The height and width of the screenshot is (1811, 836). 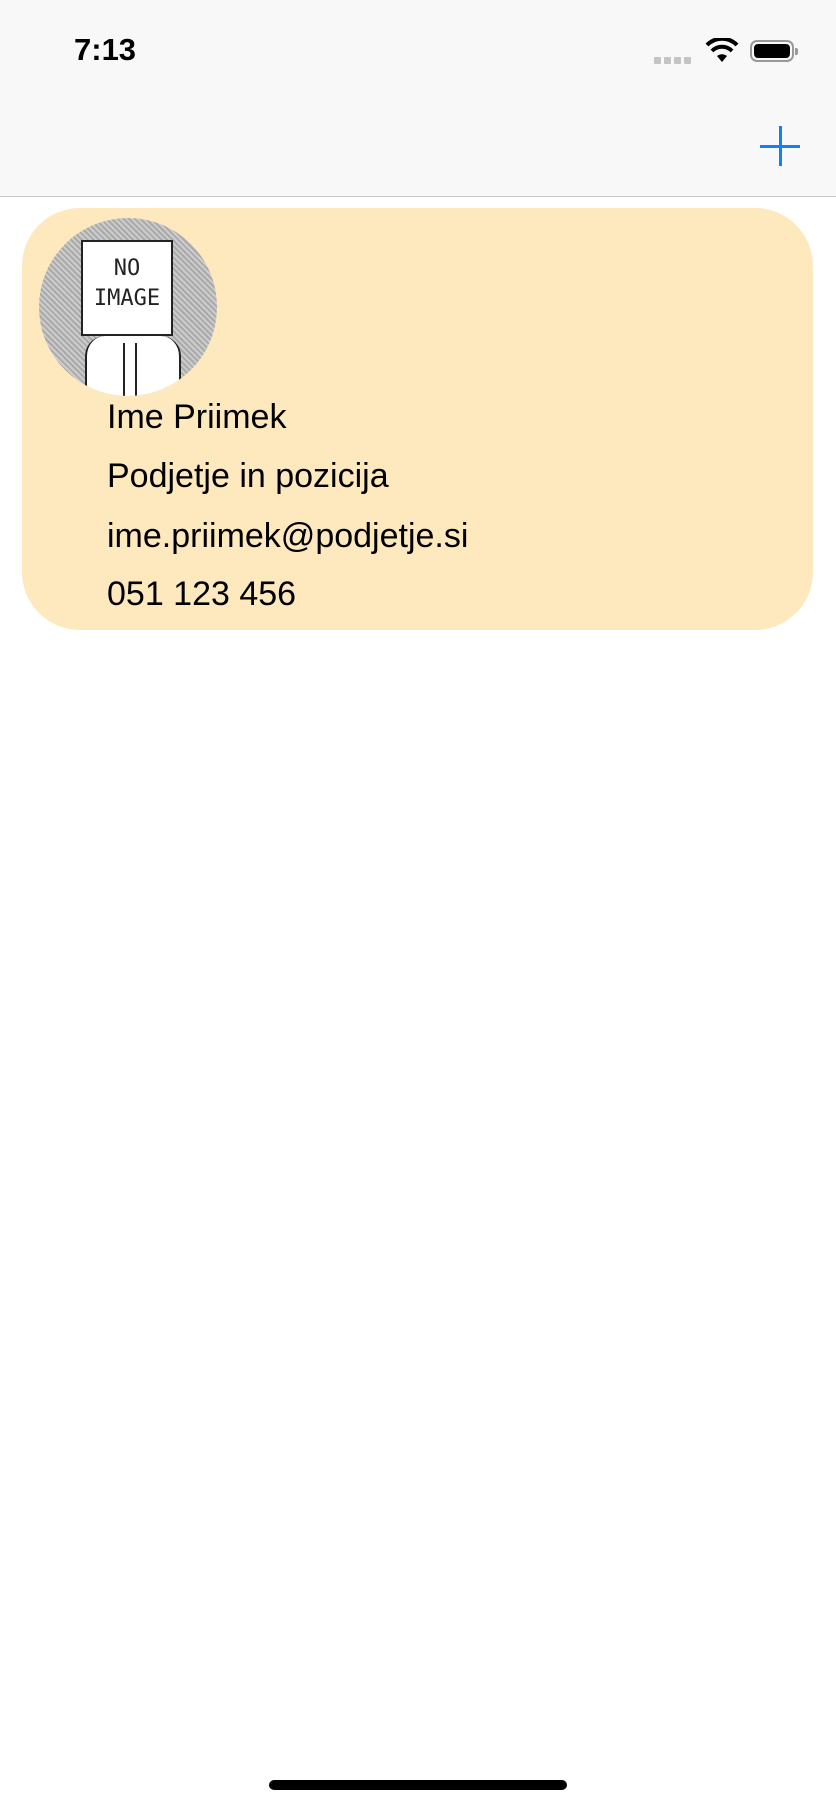 I want to click on signal-icon, so click(x=672, y=60).